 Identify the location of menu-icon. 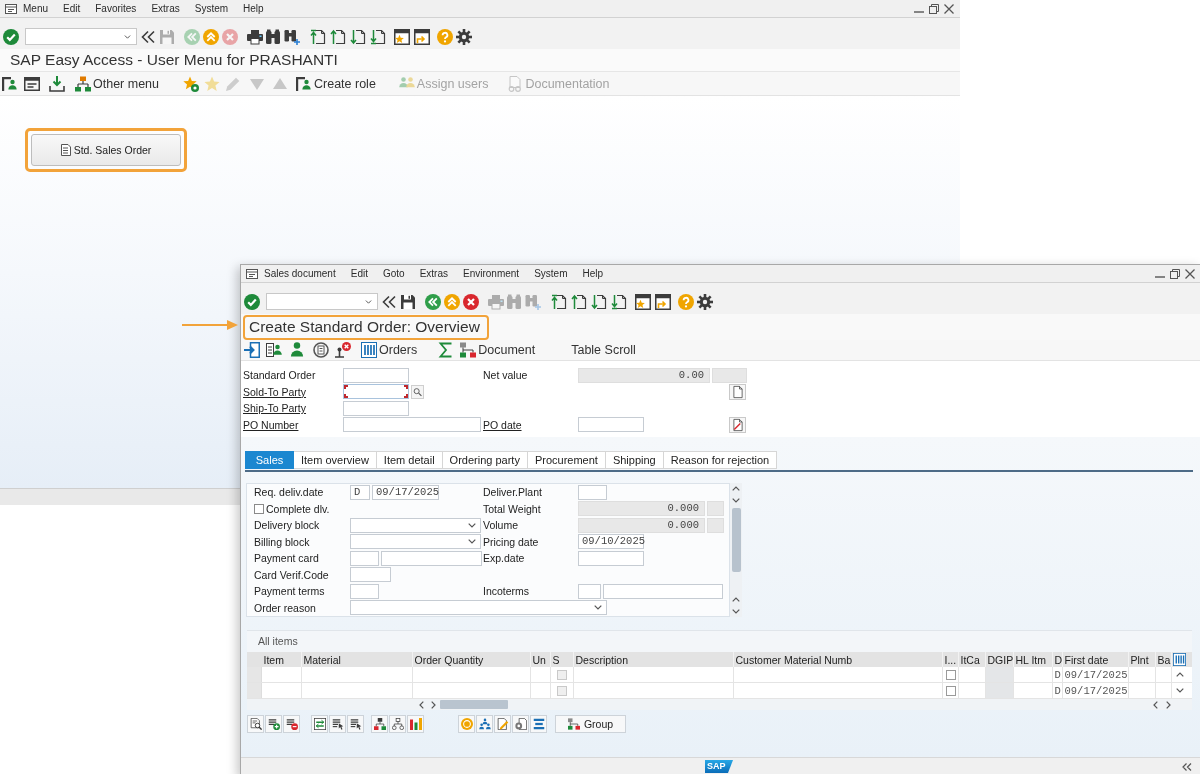
(252, 273).